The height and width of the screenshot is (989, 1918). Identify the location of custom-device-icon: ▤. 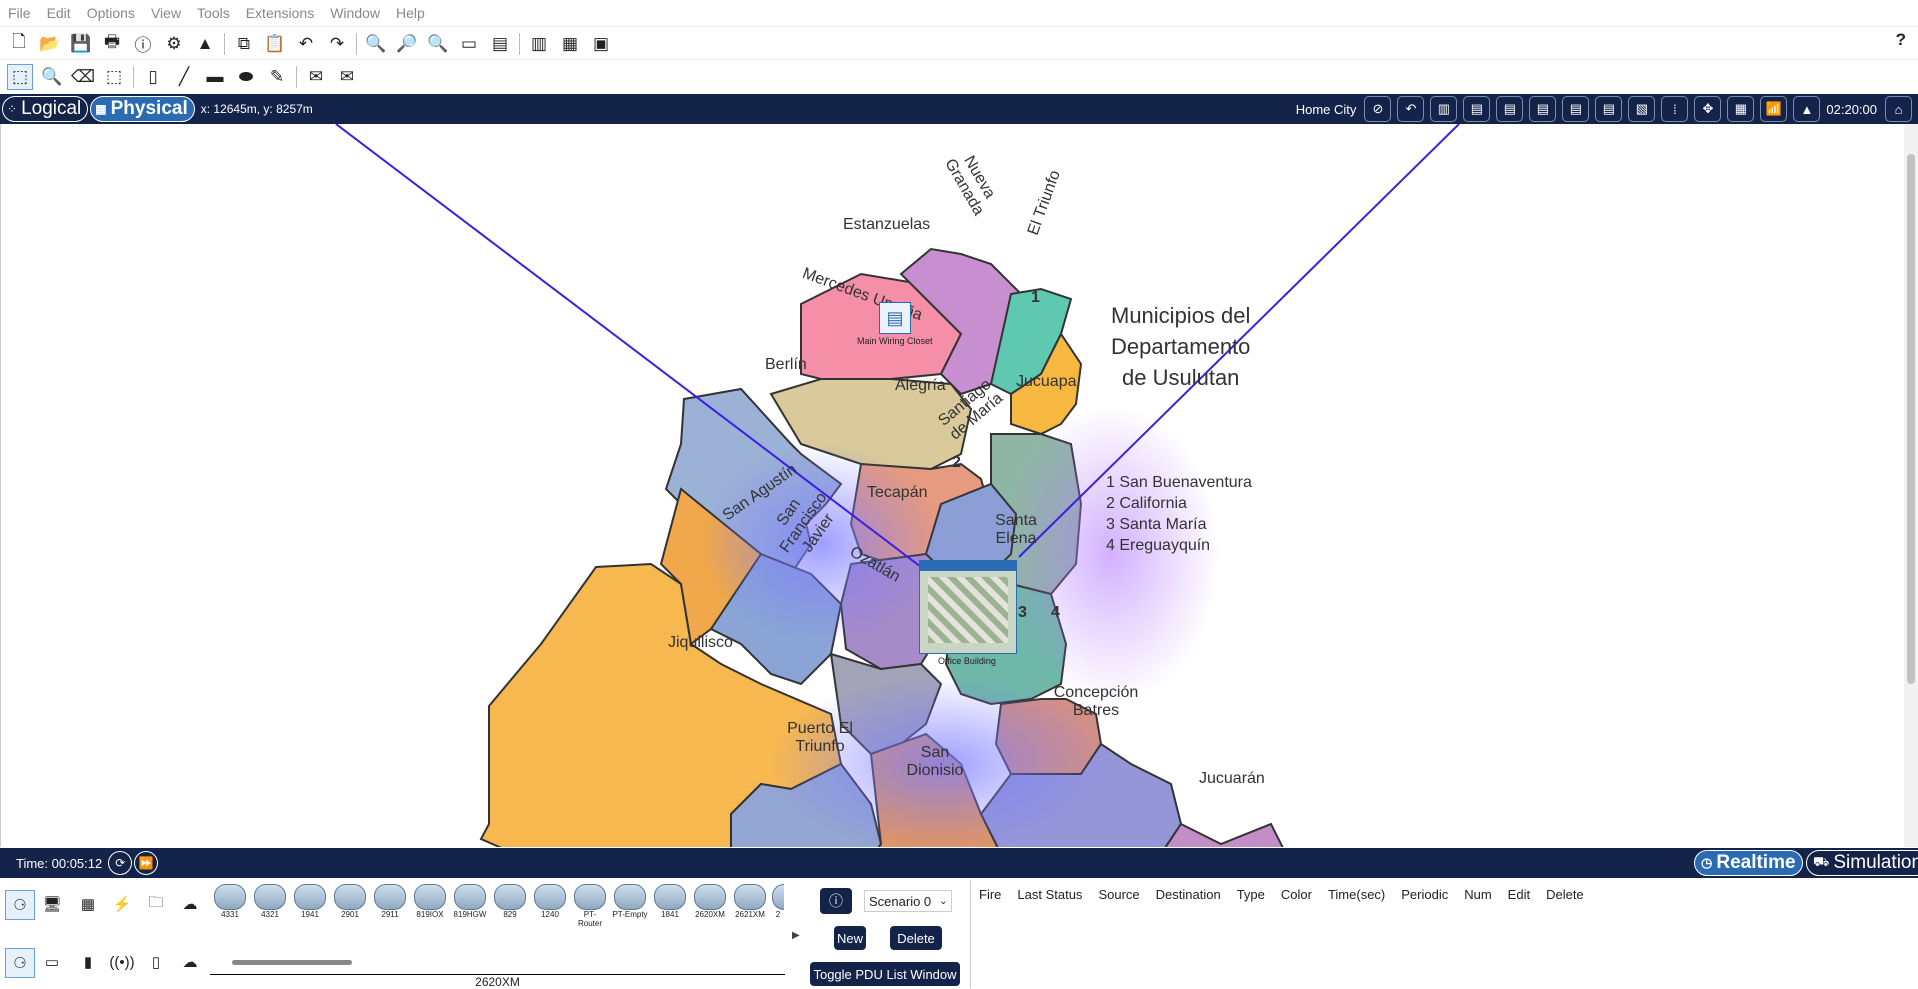
(500, 44).